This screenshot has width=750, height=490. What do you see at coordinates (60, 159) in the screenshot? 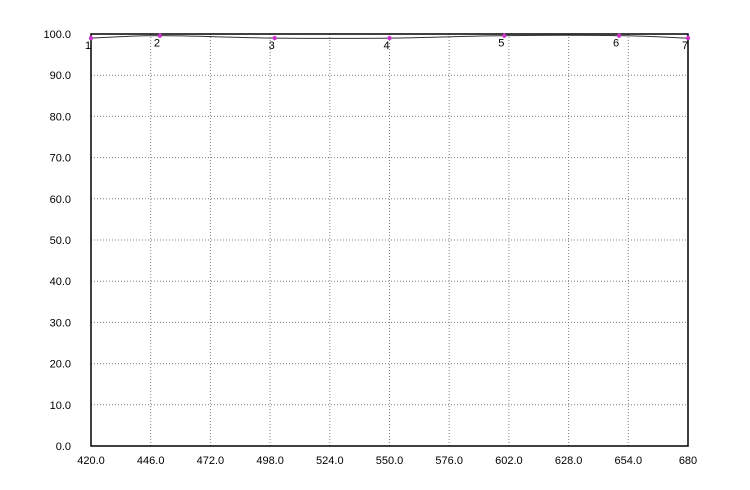
I see `y-tick-label: 70.0` at bounding box center [60, 159].